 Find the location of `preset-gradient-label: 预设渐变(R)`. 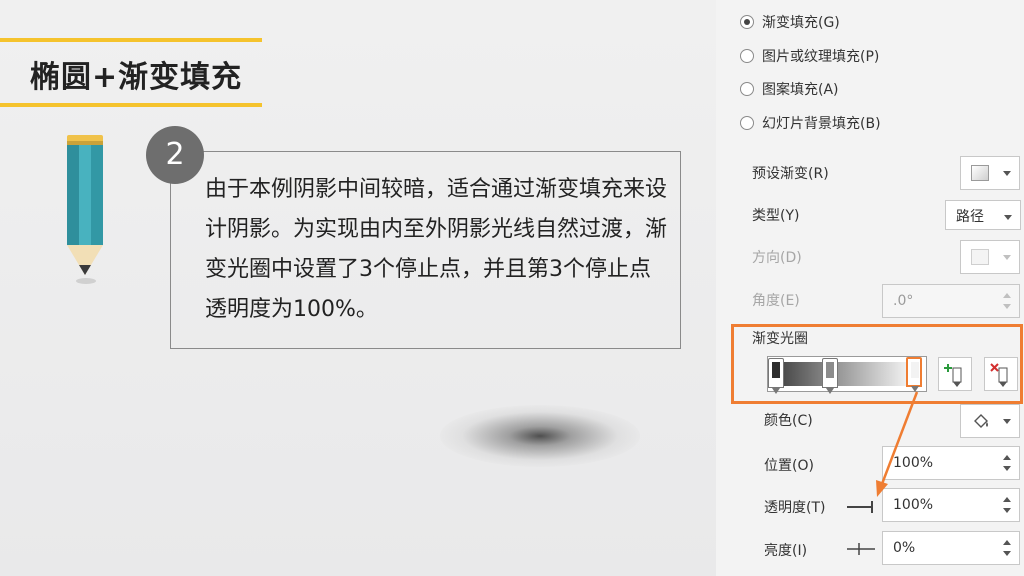

preset-gradient-label: 预设渐变(R) is located at coordinates (790, 174).